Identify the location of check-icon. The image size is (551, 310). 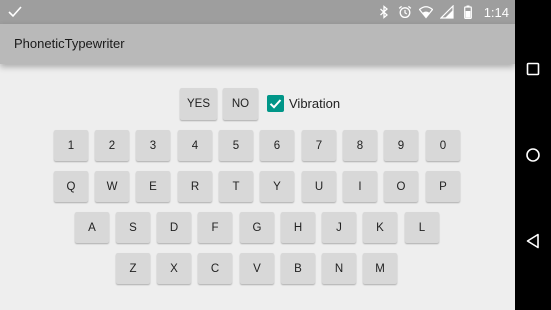
(15, 12).